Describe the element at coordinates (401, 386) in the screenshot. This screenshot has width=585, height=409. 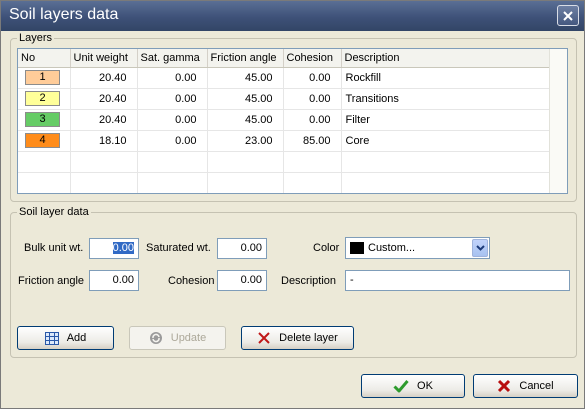
I see `checkmark-icon` at that location.